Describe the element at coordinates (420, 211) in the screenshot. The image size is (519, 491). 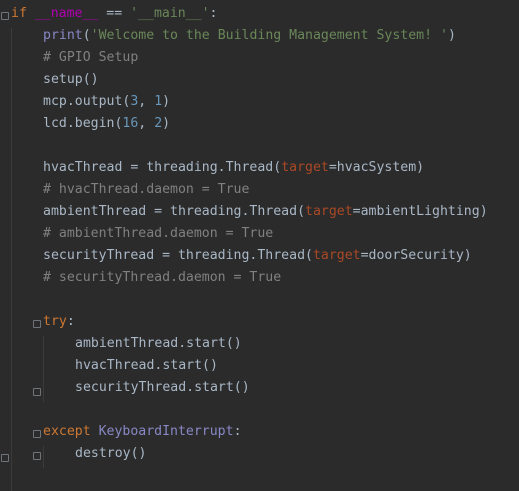
I see `code-token: =ambientLighting)` at that location.